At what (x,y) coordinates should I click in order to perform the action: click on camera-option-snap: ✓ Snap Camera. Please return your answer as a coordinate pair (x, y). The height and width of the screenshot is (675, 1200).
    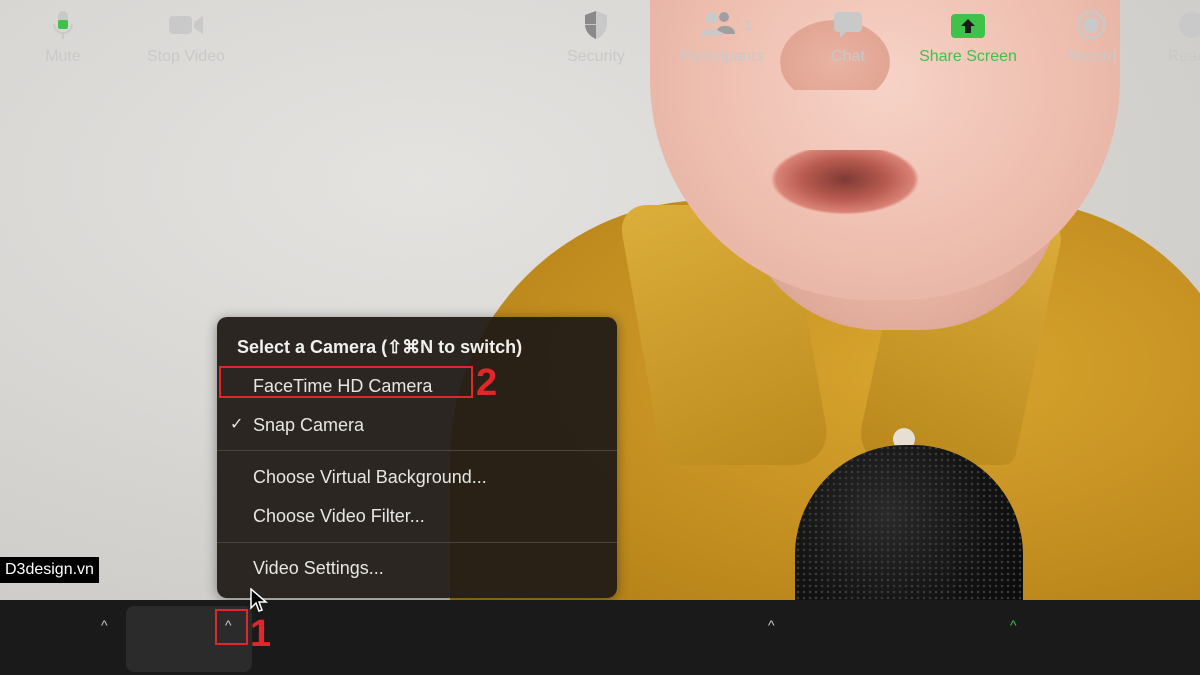
    Looking at the image, I should click on (417, 425).